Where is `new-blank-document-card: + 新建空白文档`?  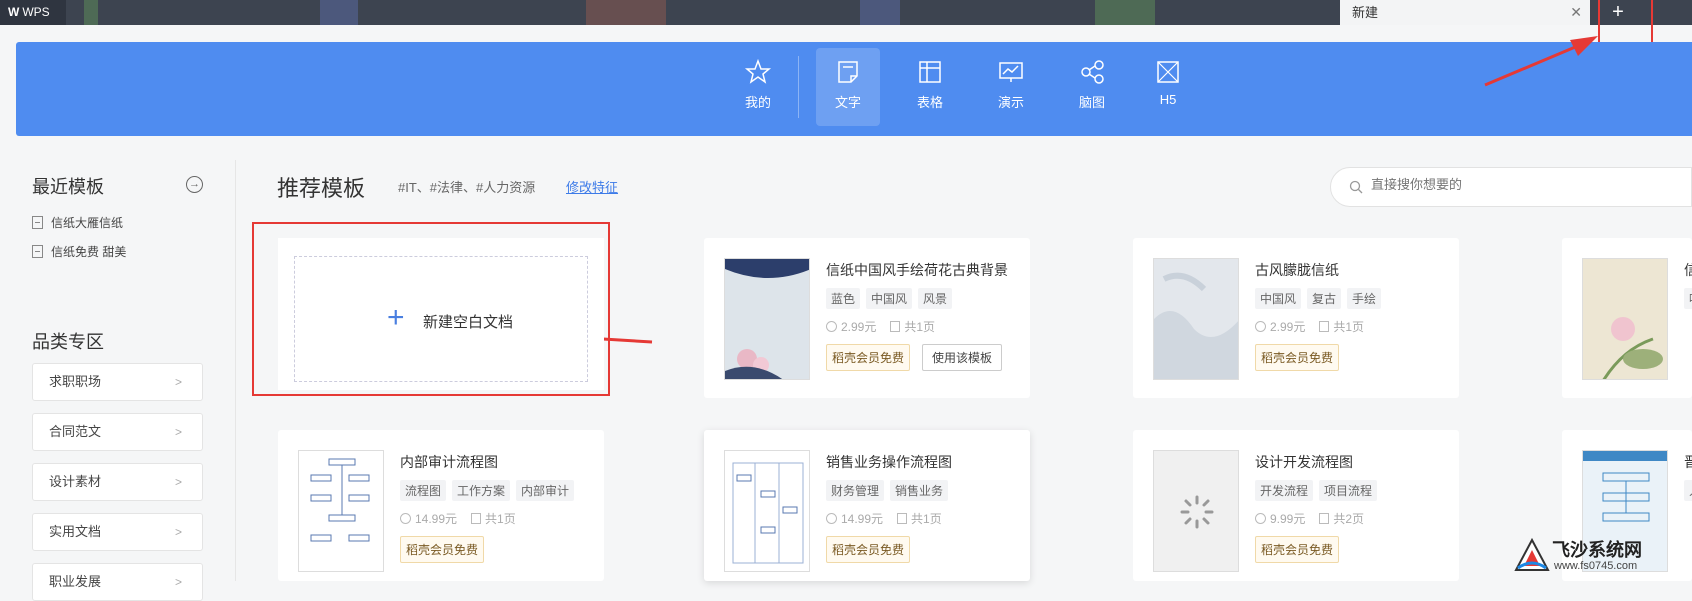
new-blank-document-card: + 新建空白文档 is located at coordinates (441, 314).